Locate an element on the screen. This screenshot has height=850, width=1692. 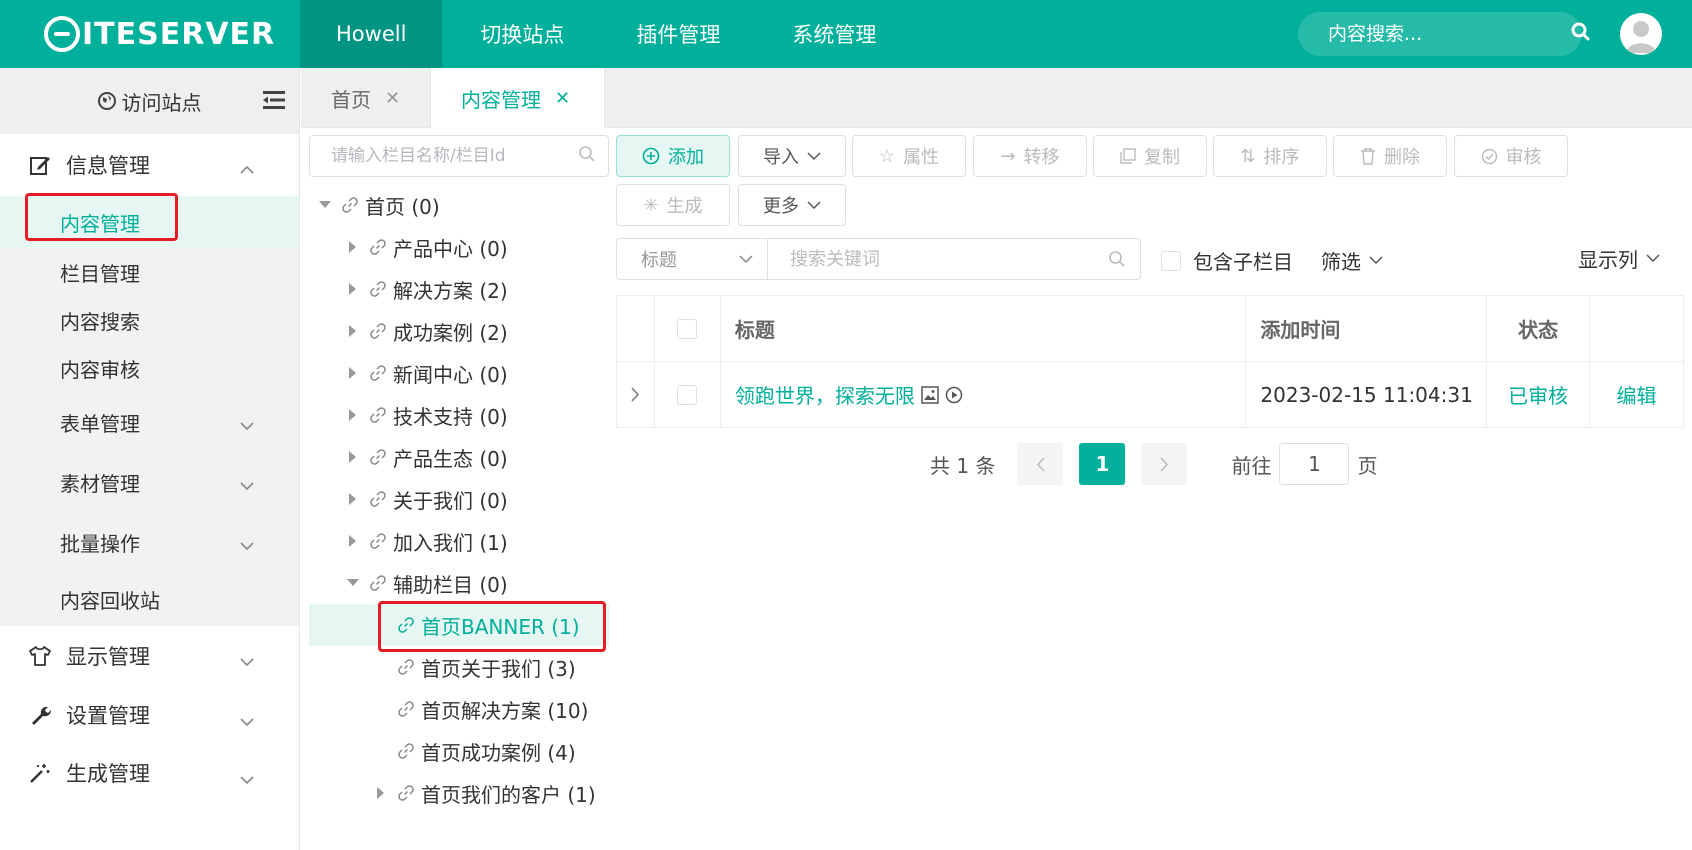
tree-node-join: 加入我们 (1) is located at coordinates (459, 541).